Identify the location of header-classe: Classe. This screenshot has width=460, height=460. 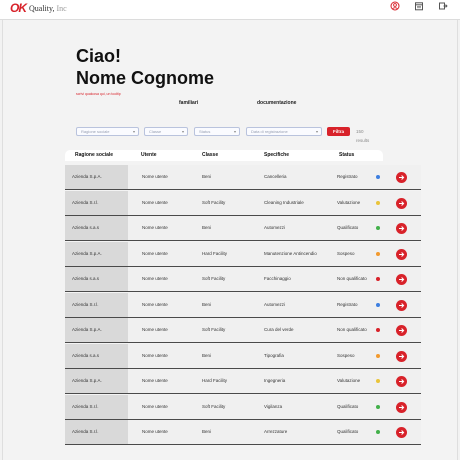
(210, 155).